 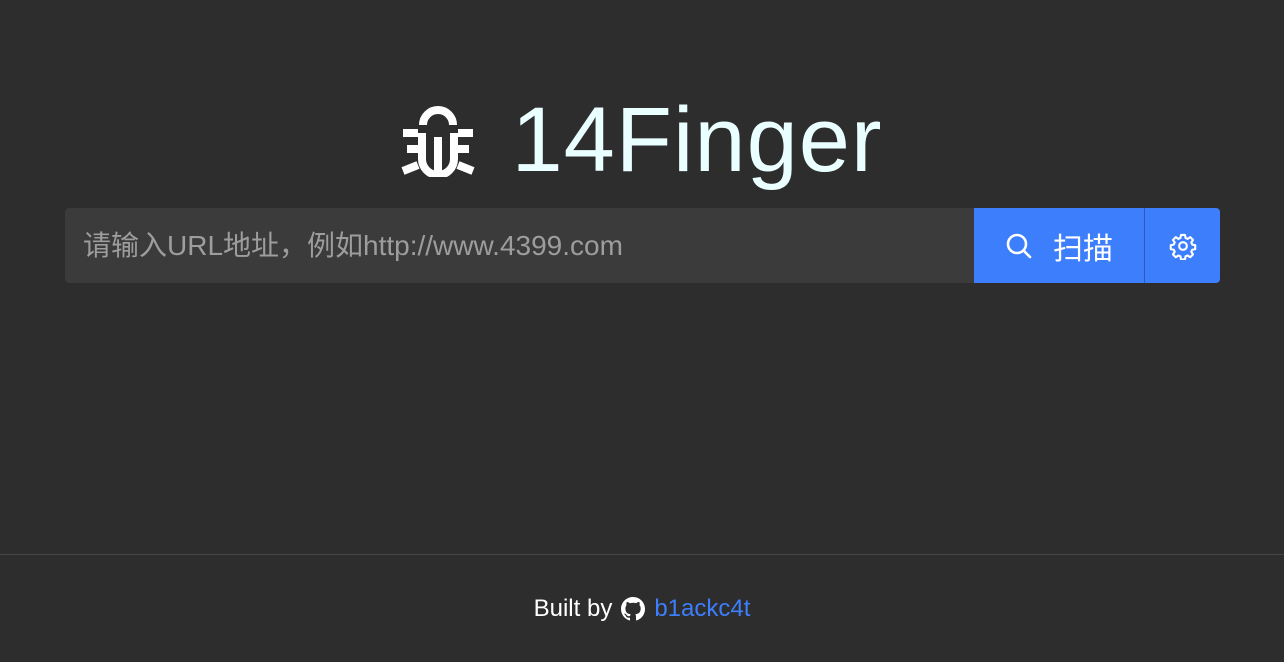 What do you see at coordinates (633, 609) in the screenshot?
I see `github-icon` at bounding box center [633, 609].